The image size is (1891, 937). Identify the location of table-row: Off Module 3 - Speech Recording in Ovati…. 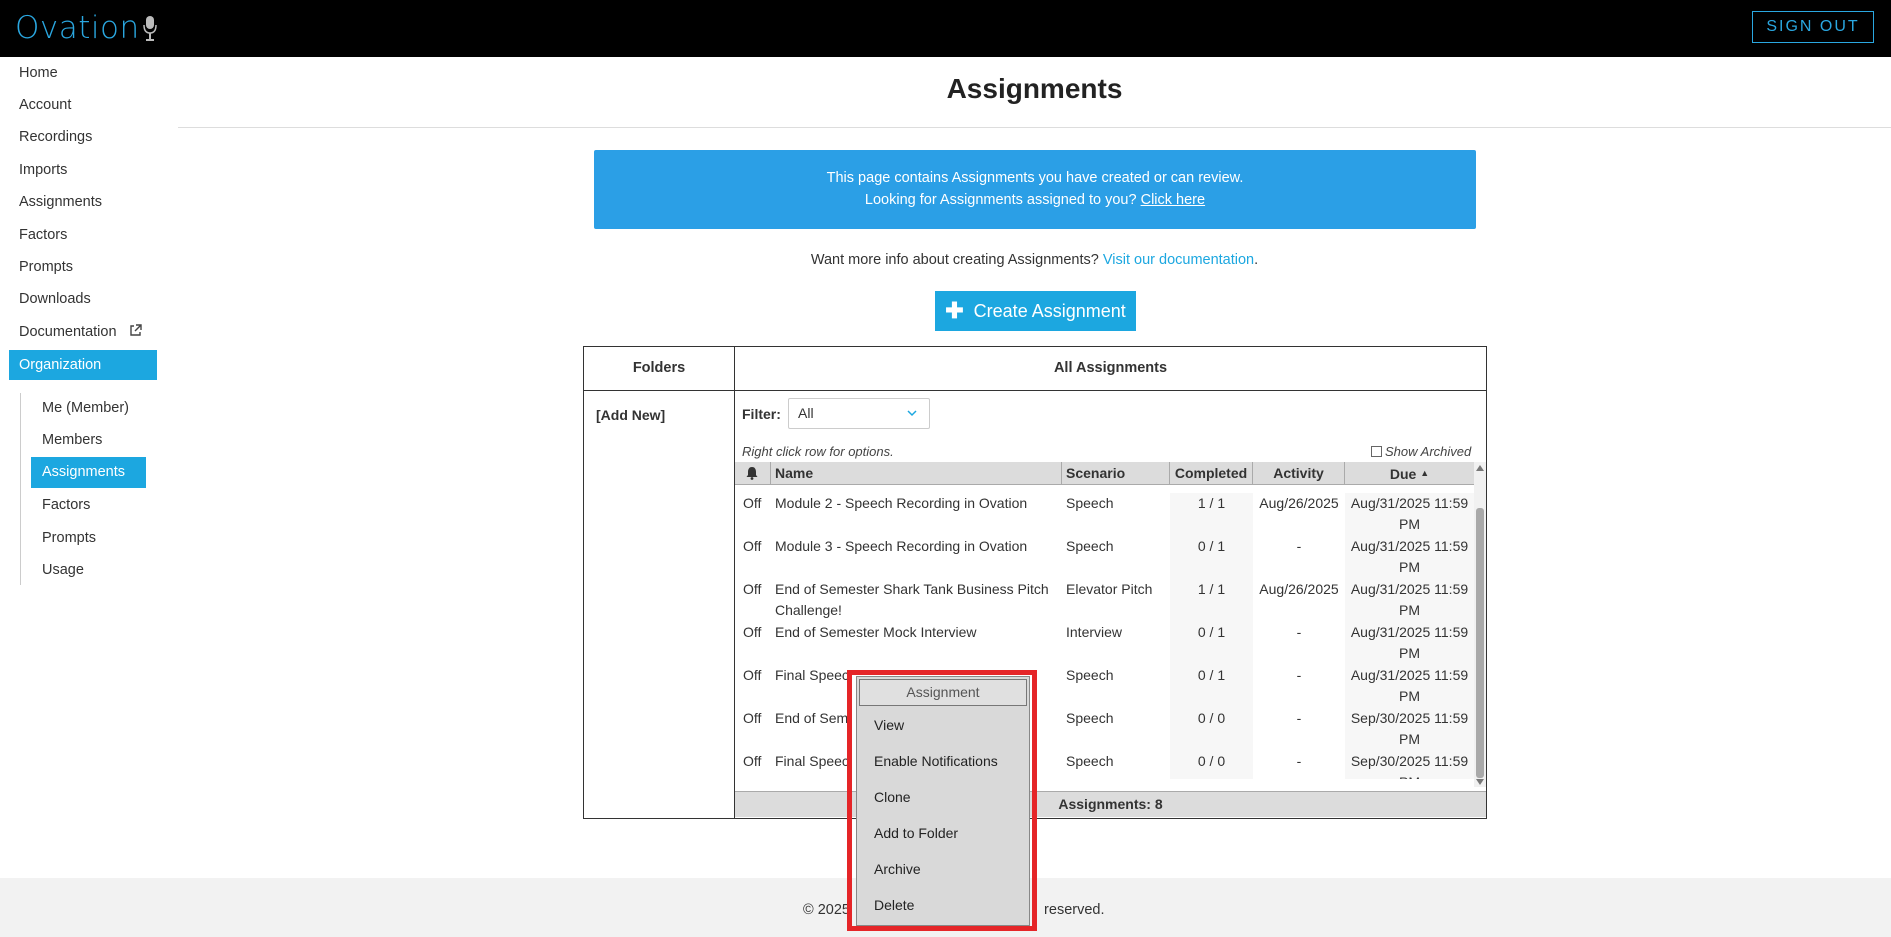
(1104, 557).